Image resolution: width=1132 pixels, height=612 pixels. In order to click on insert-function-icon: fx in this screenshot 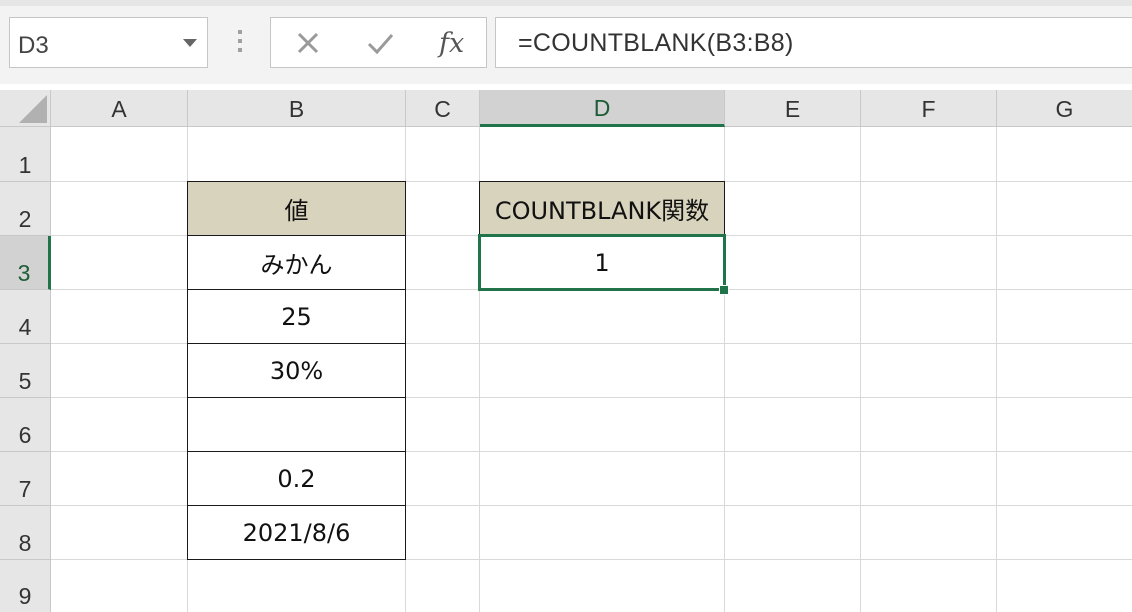, I will do `click(451, 43)`.